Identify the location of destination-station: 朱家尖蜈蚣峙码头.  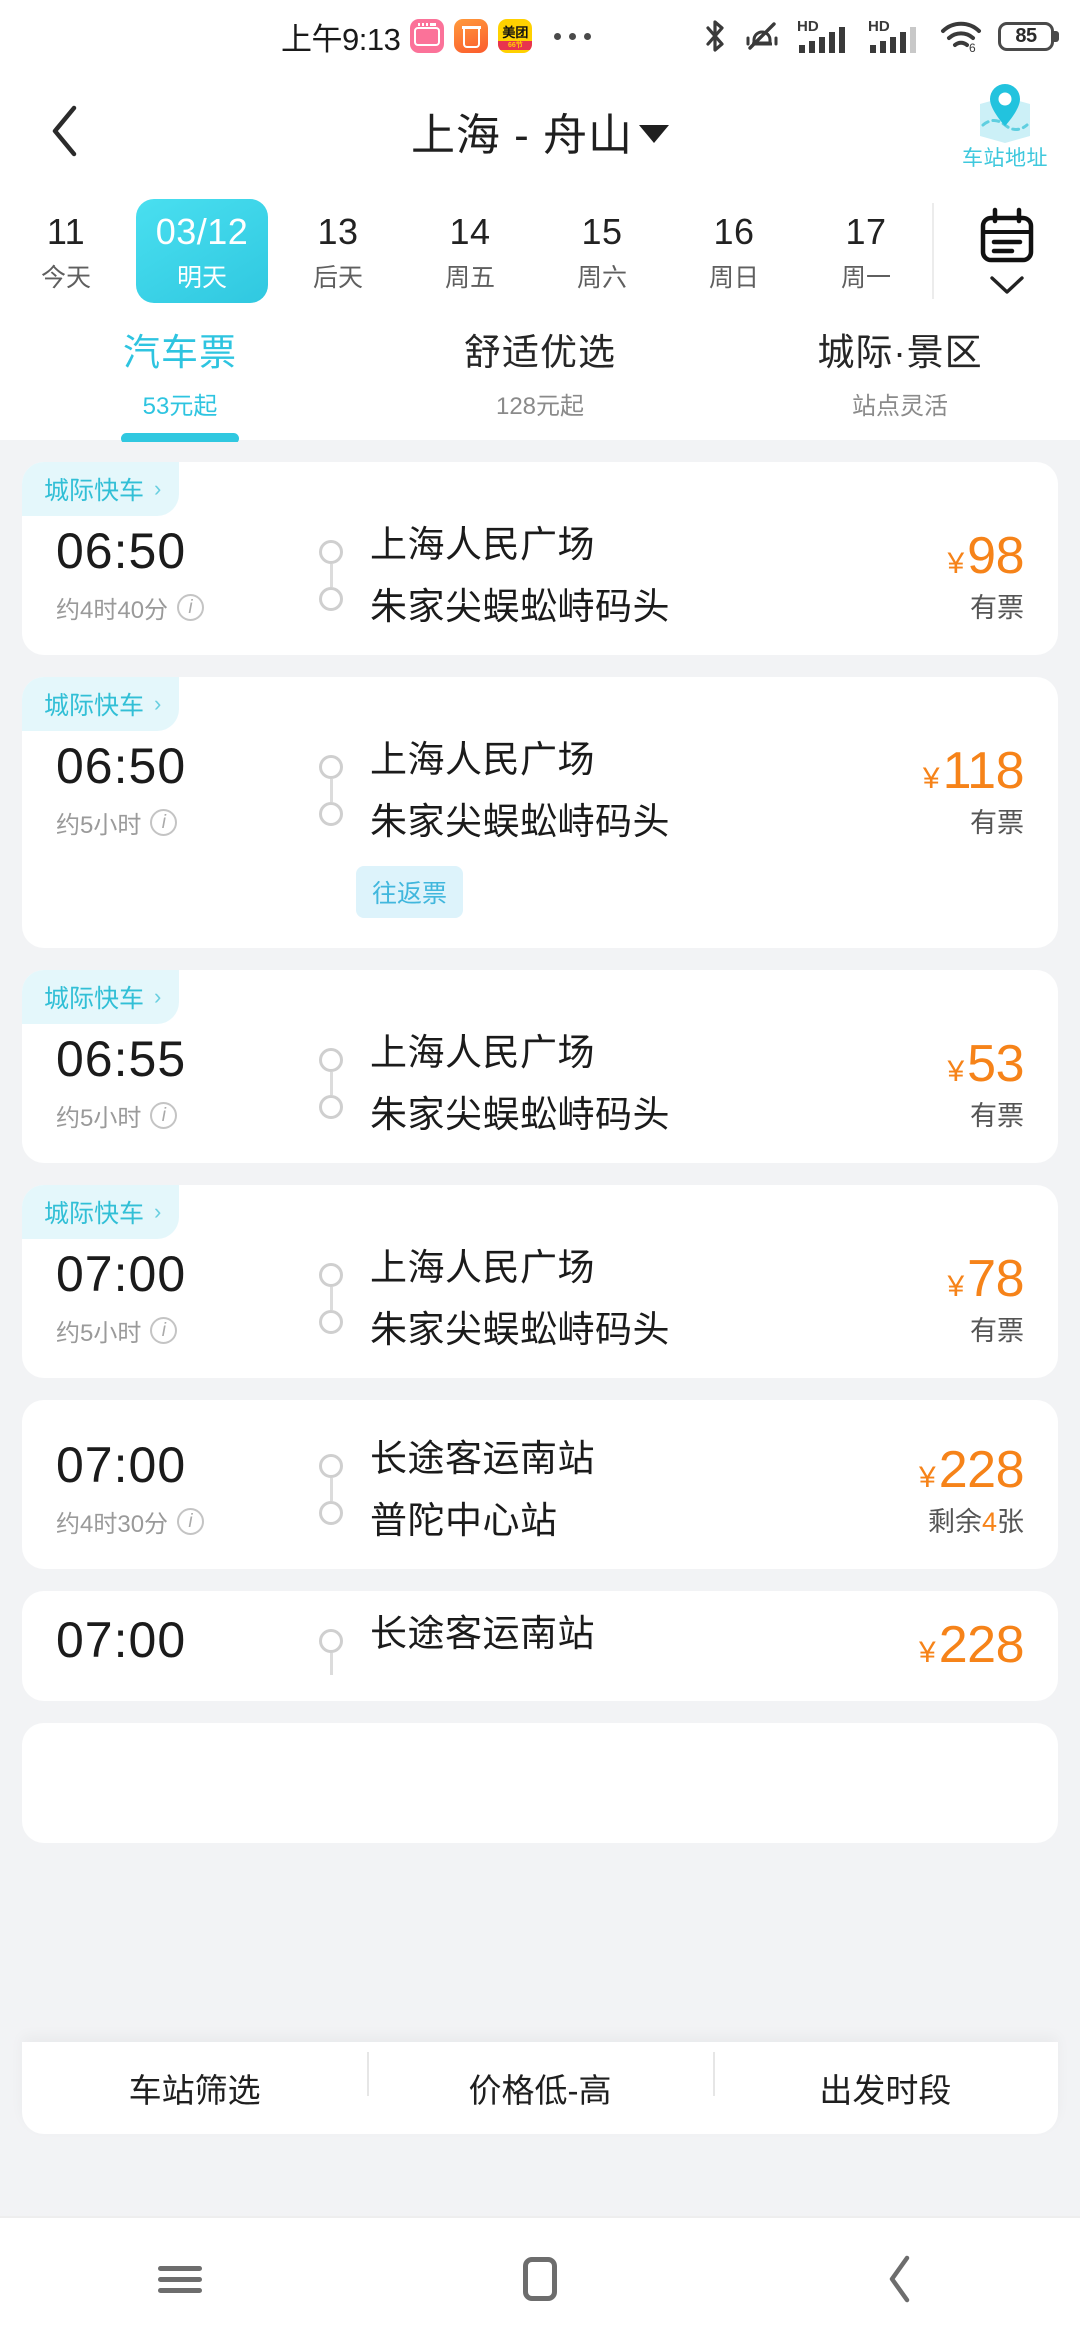
(520, 606).